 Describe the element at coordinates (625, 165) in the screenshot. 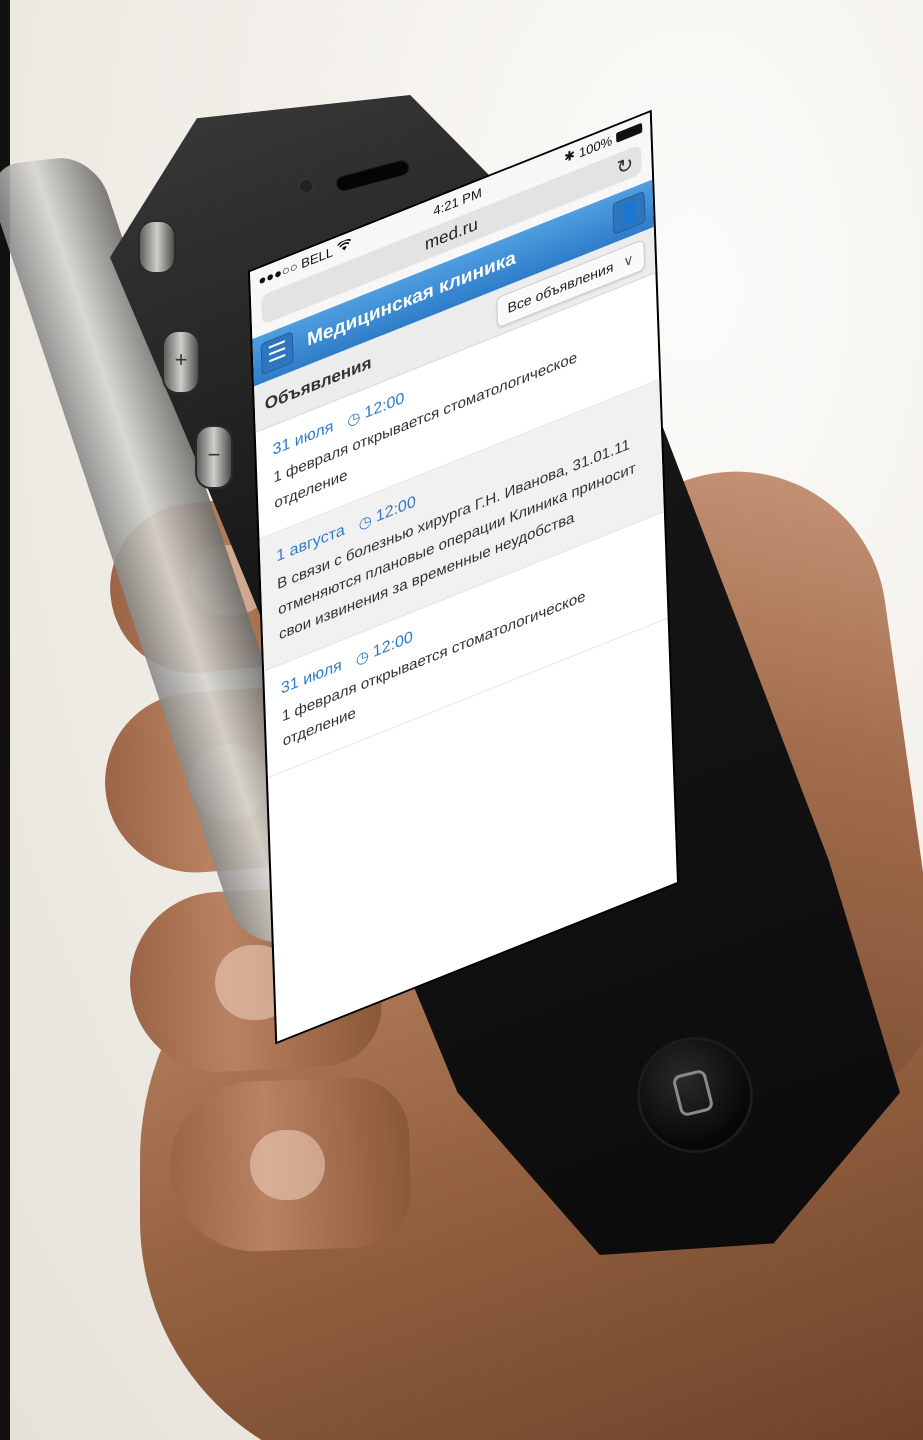

I see `reload-icon: ↻` at that location.